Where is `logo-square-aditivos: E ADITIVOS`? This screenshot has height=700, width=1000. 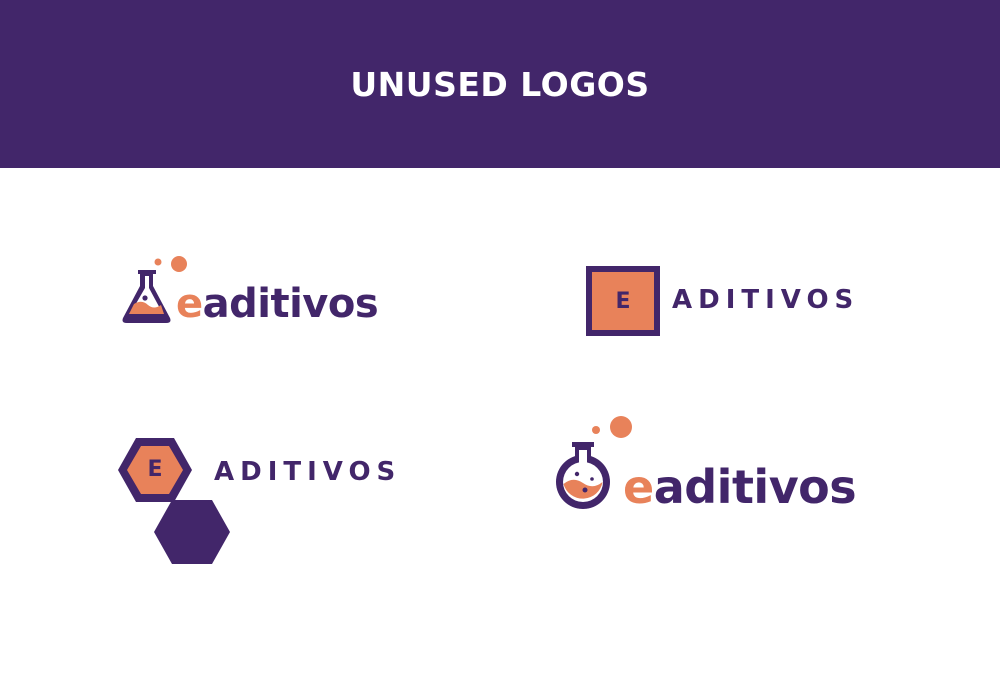 logo-square-aditivos: E ADITIVOS is located at coordinates (726, 302).